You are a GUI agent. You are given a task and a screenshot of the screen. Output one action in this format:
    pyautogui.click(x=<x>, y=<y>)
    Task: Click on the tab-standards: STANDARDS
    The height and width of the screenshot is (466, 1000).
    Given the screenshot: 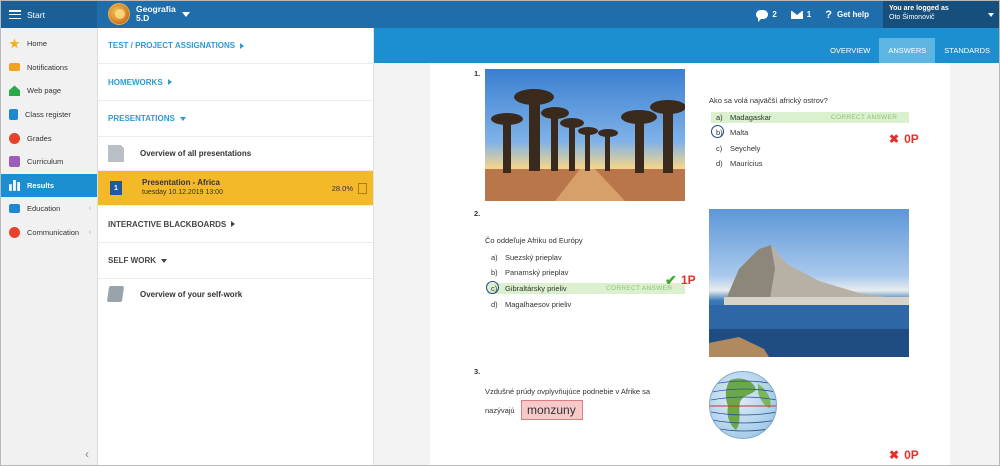 What is the action you would take?
    pyautogui.click(x=967, y=50)
    